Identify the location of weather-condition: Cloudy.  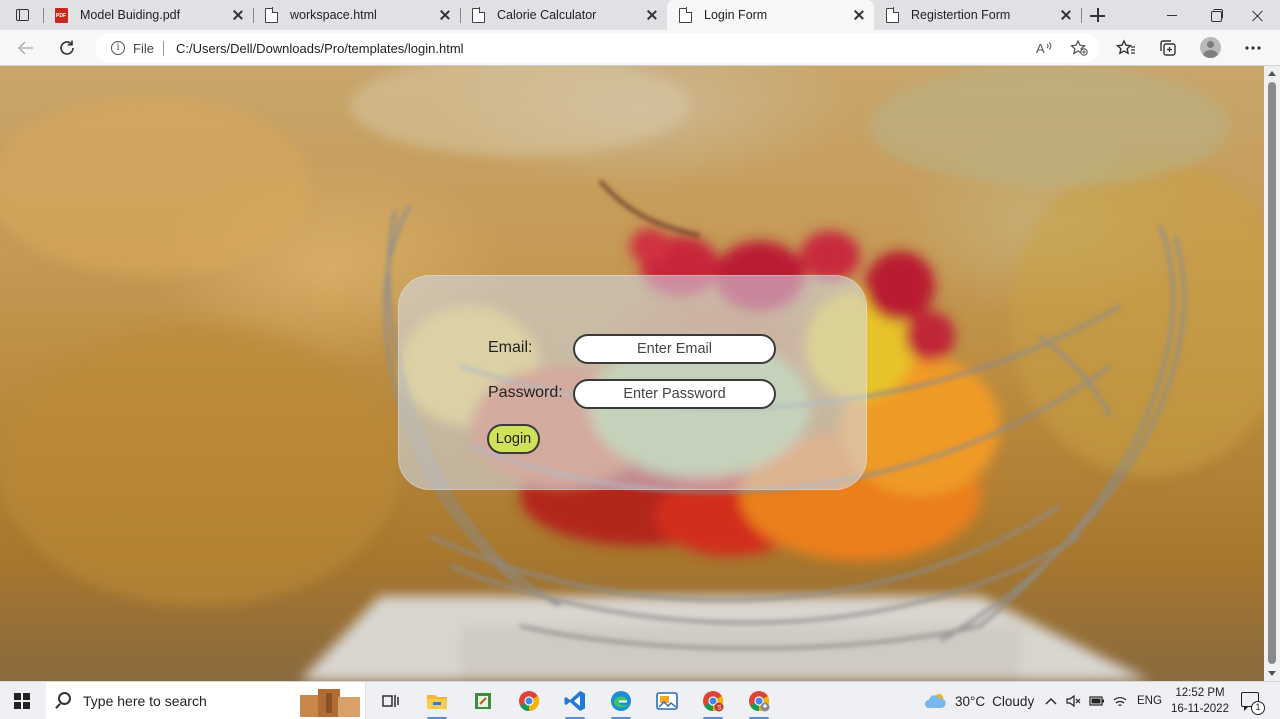
(1013, 701).